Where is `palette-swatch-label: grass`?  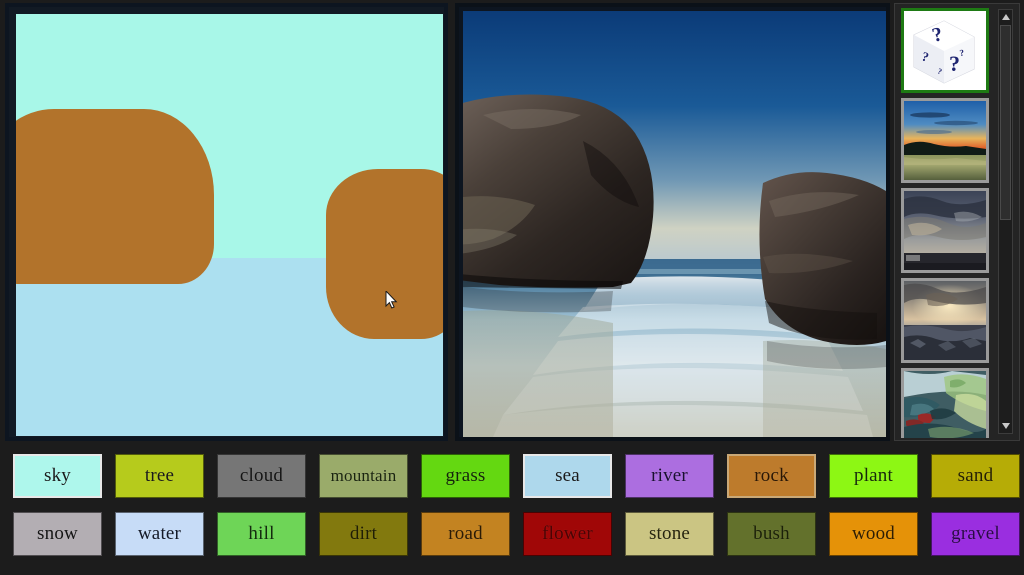
palette-swatch-label: grass is located at coordinates (465, 475).